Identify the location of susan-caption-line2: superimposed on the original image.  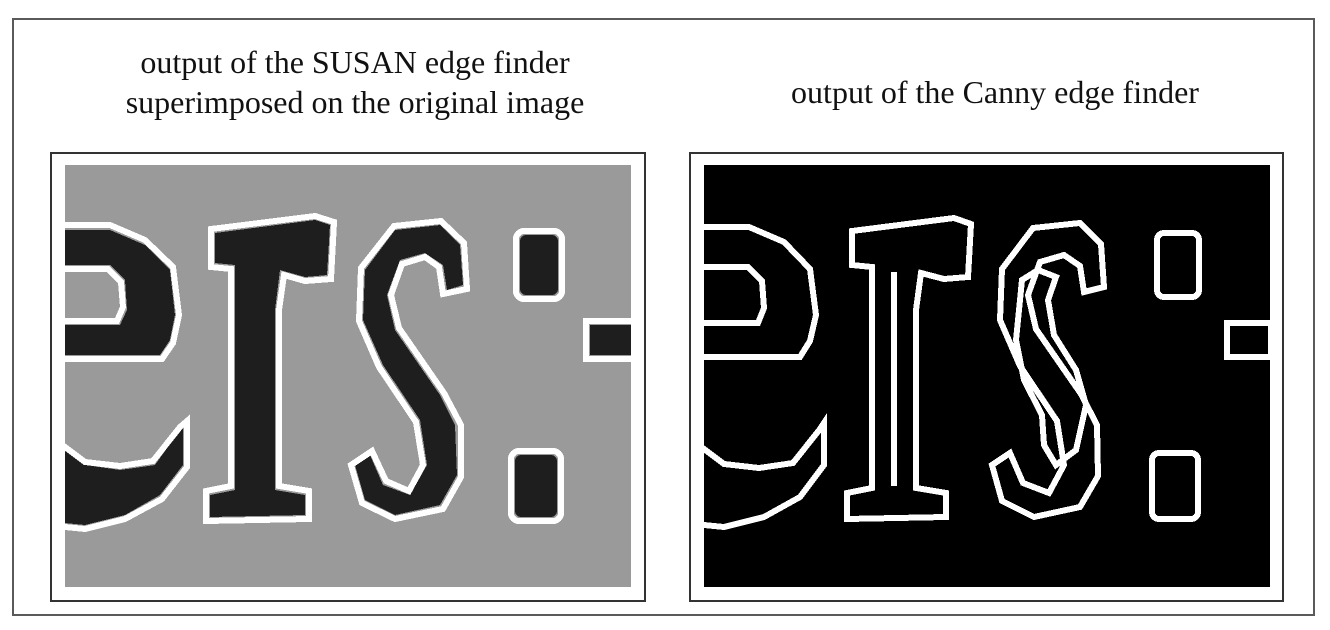
(355, 102).